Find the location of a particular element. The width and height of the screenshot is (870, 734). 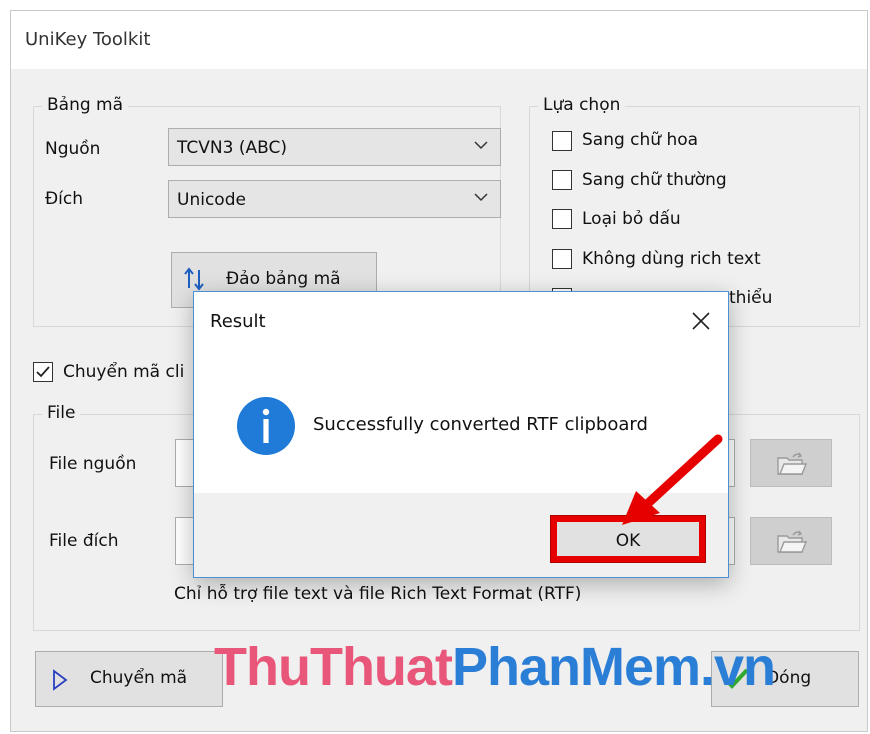

file-legend: File is located at coordinates (61, 413).